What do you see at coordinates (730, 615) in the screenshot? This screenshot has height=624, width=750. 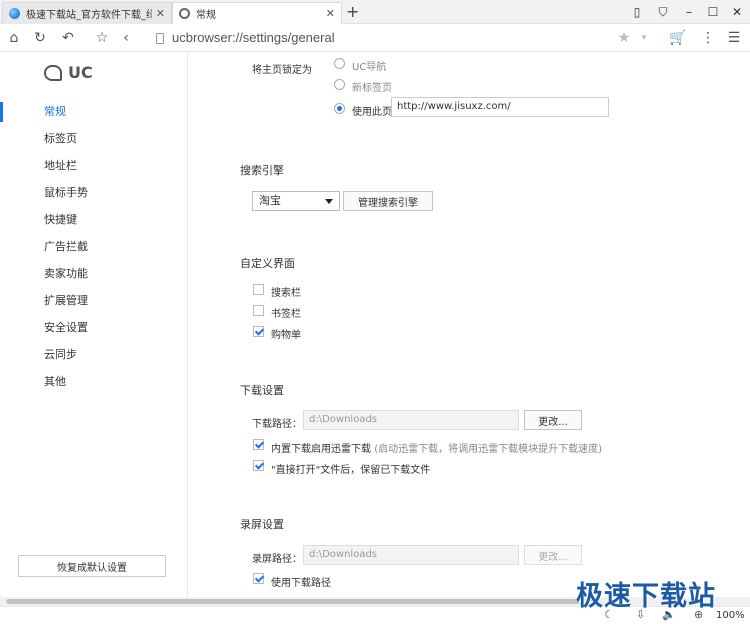 I see `zoom-level: 100%` at bounding box center [730, 615].